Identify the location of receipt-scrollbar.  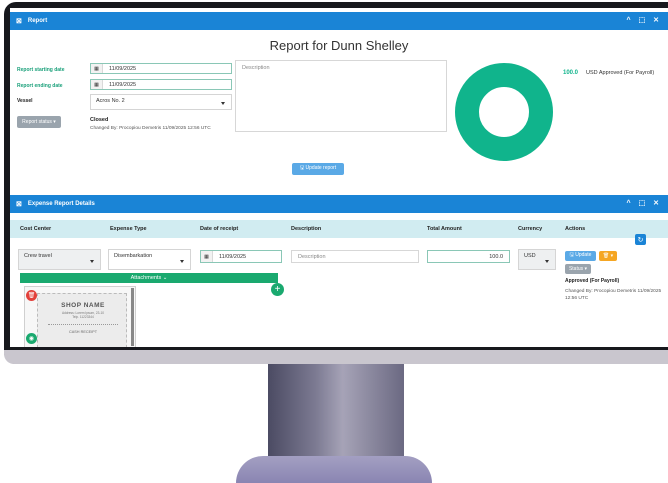
(132, 317).